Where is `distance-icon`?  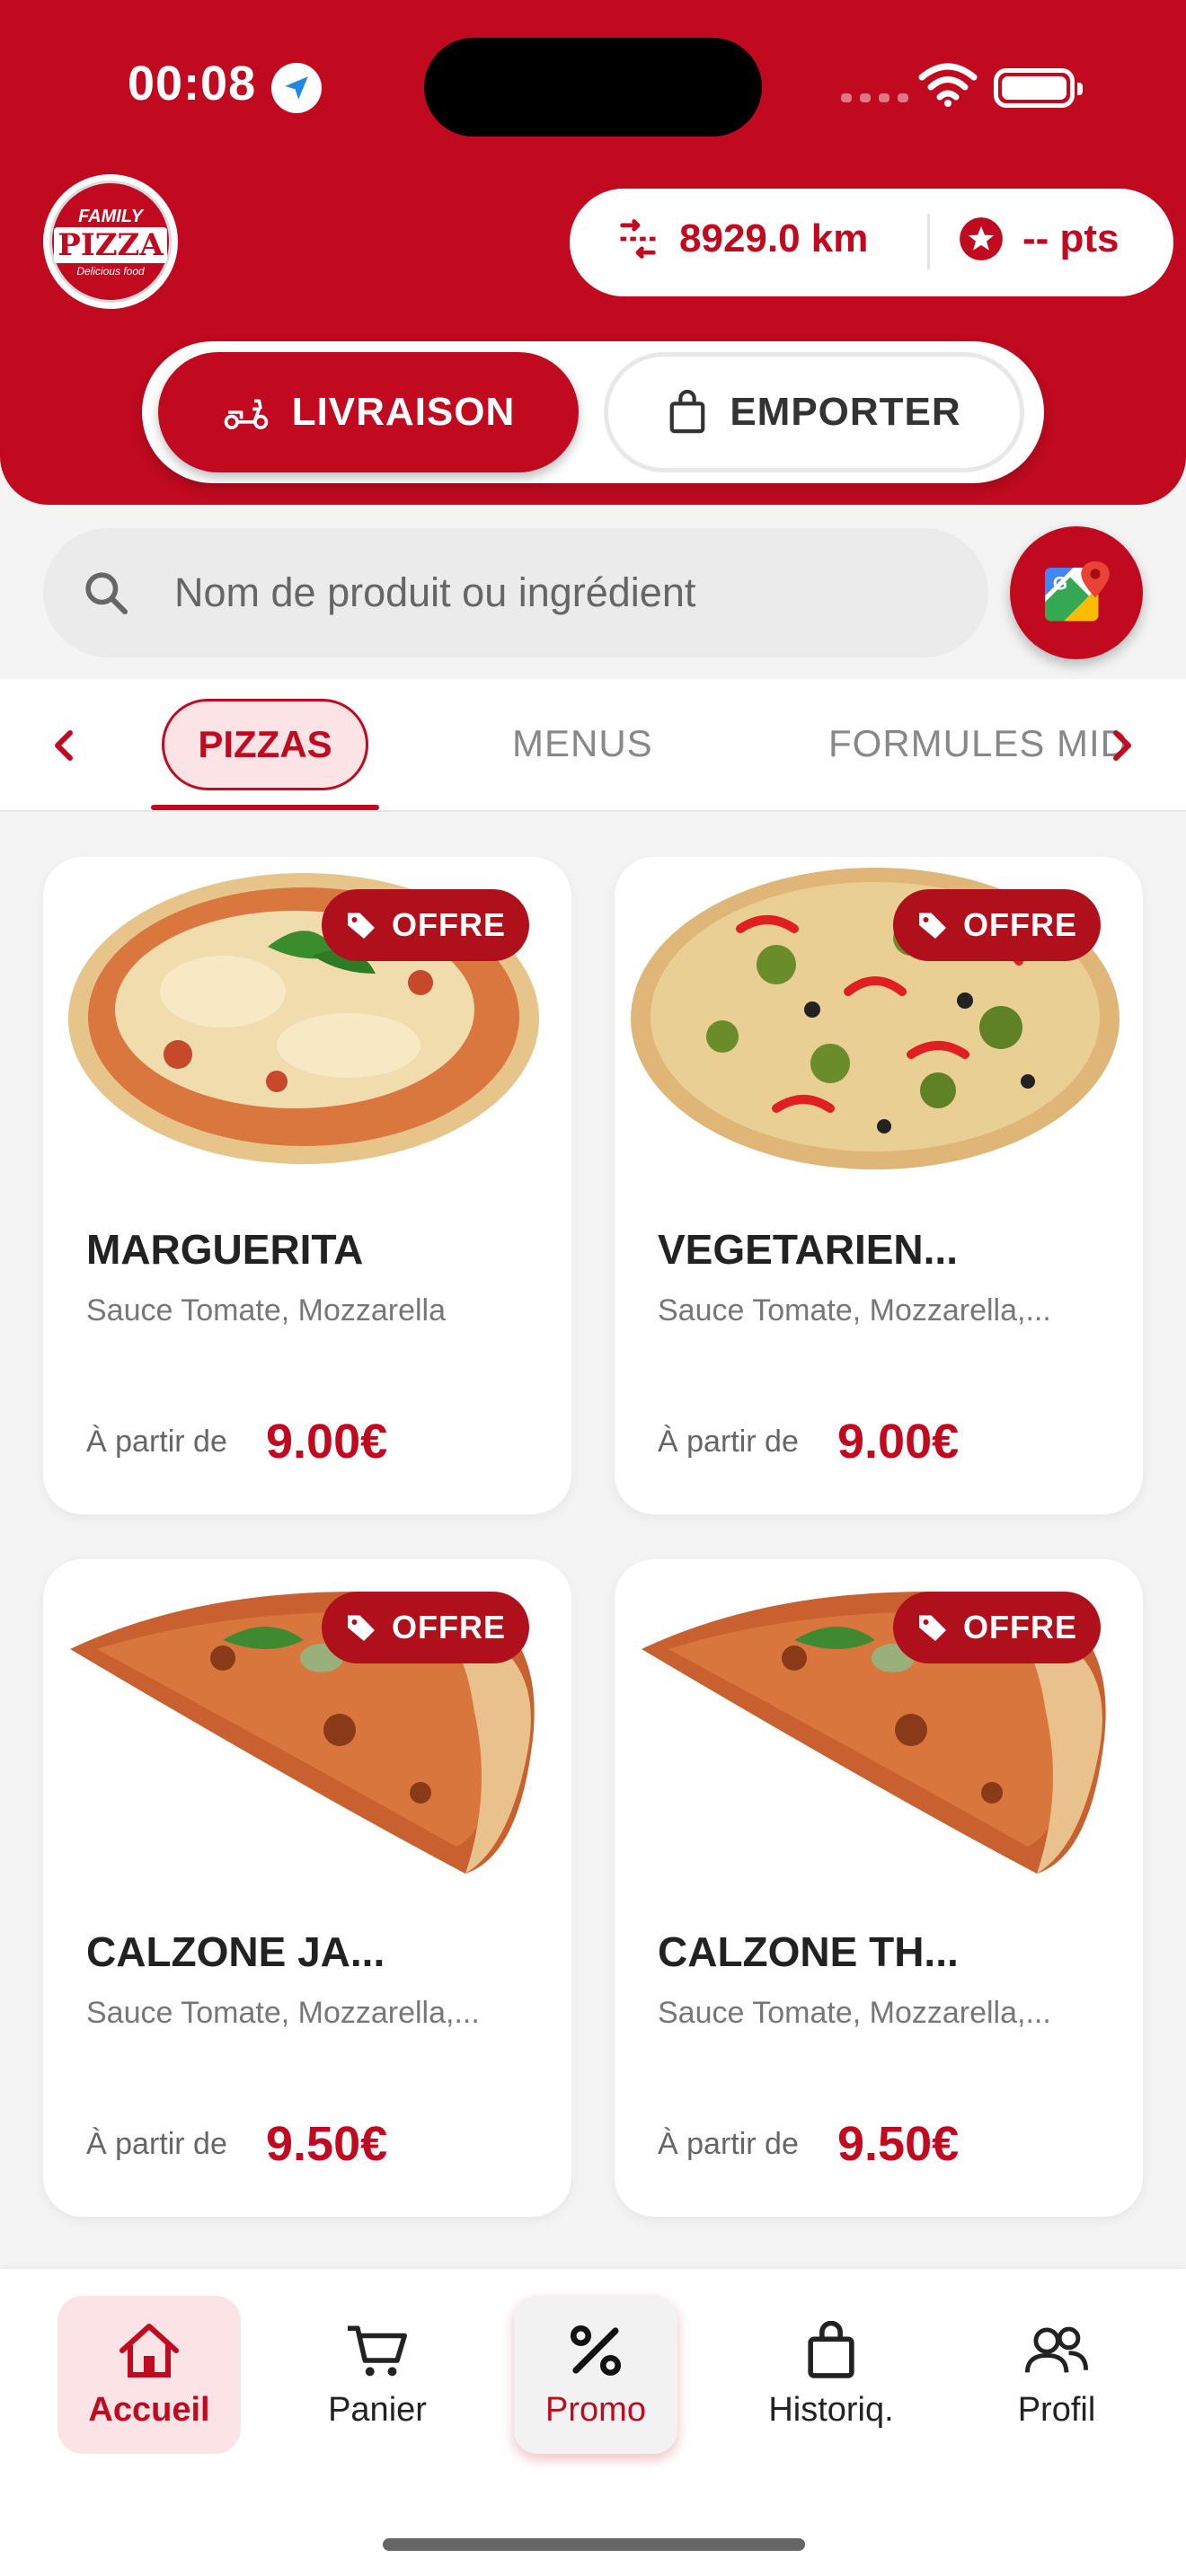
distance-icon is located at coordinates (638, 239).